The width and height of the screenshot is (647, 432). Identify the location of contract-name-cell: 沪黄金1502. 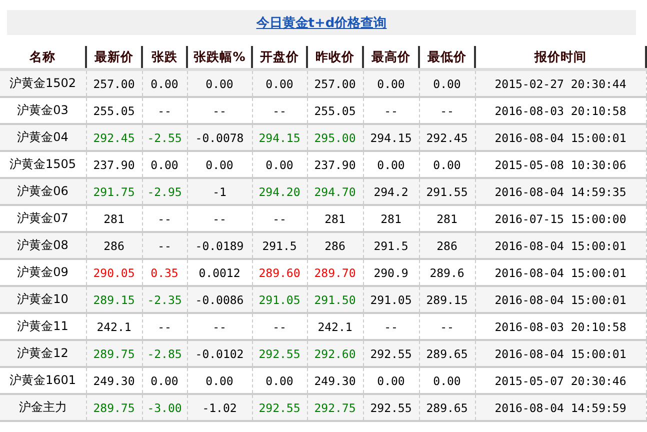
(43, 83).